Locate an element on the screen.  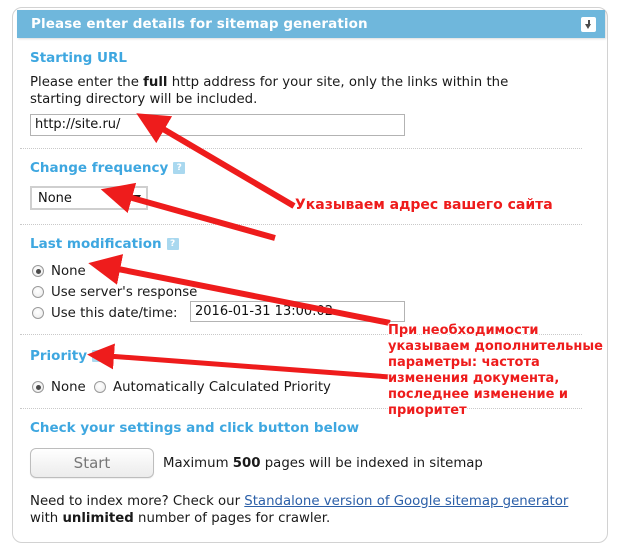
radio-row-lastmod-server: Use server's response is located at coordinates (114, 292).